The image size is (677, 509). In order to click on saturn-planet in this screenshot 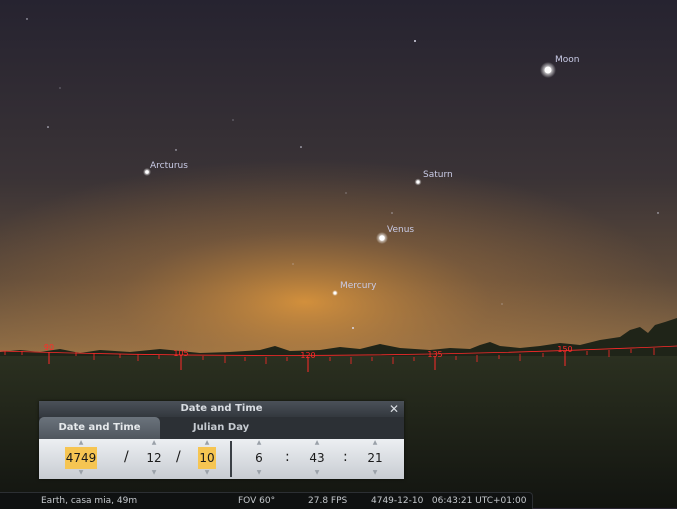, I will do `click(418, 182)`.